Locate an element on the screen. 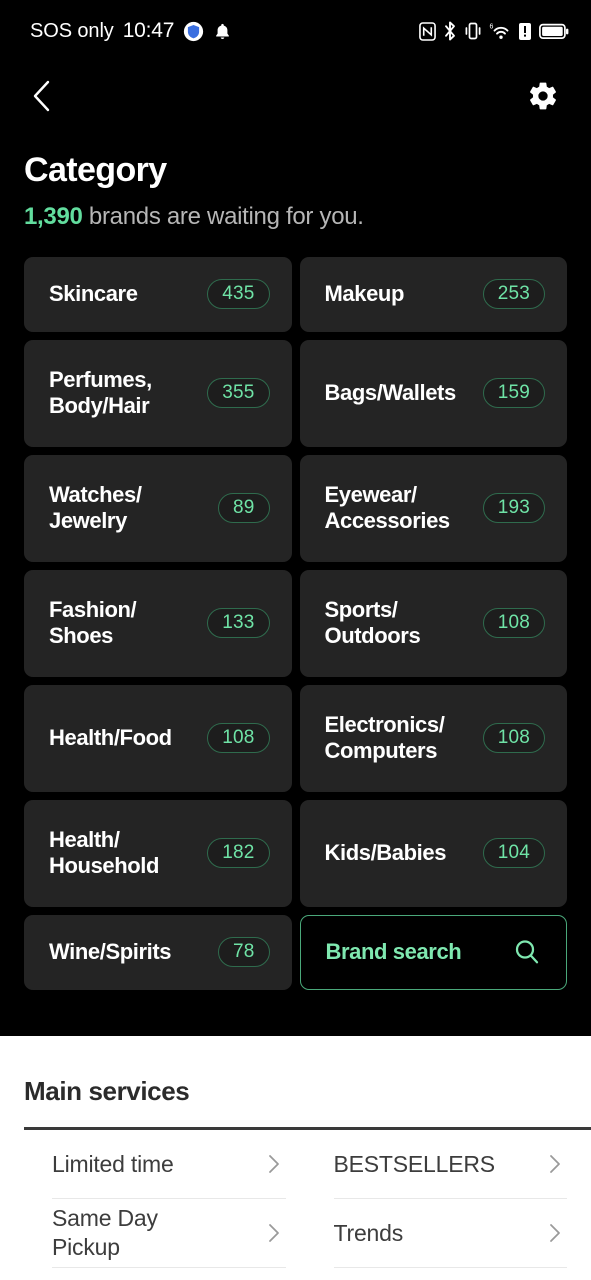  category-label: Kids/Babies is located at coordinates (385, 853).